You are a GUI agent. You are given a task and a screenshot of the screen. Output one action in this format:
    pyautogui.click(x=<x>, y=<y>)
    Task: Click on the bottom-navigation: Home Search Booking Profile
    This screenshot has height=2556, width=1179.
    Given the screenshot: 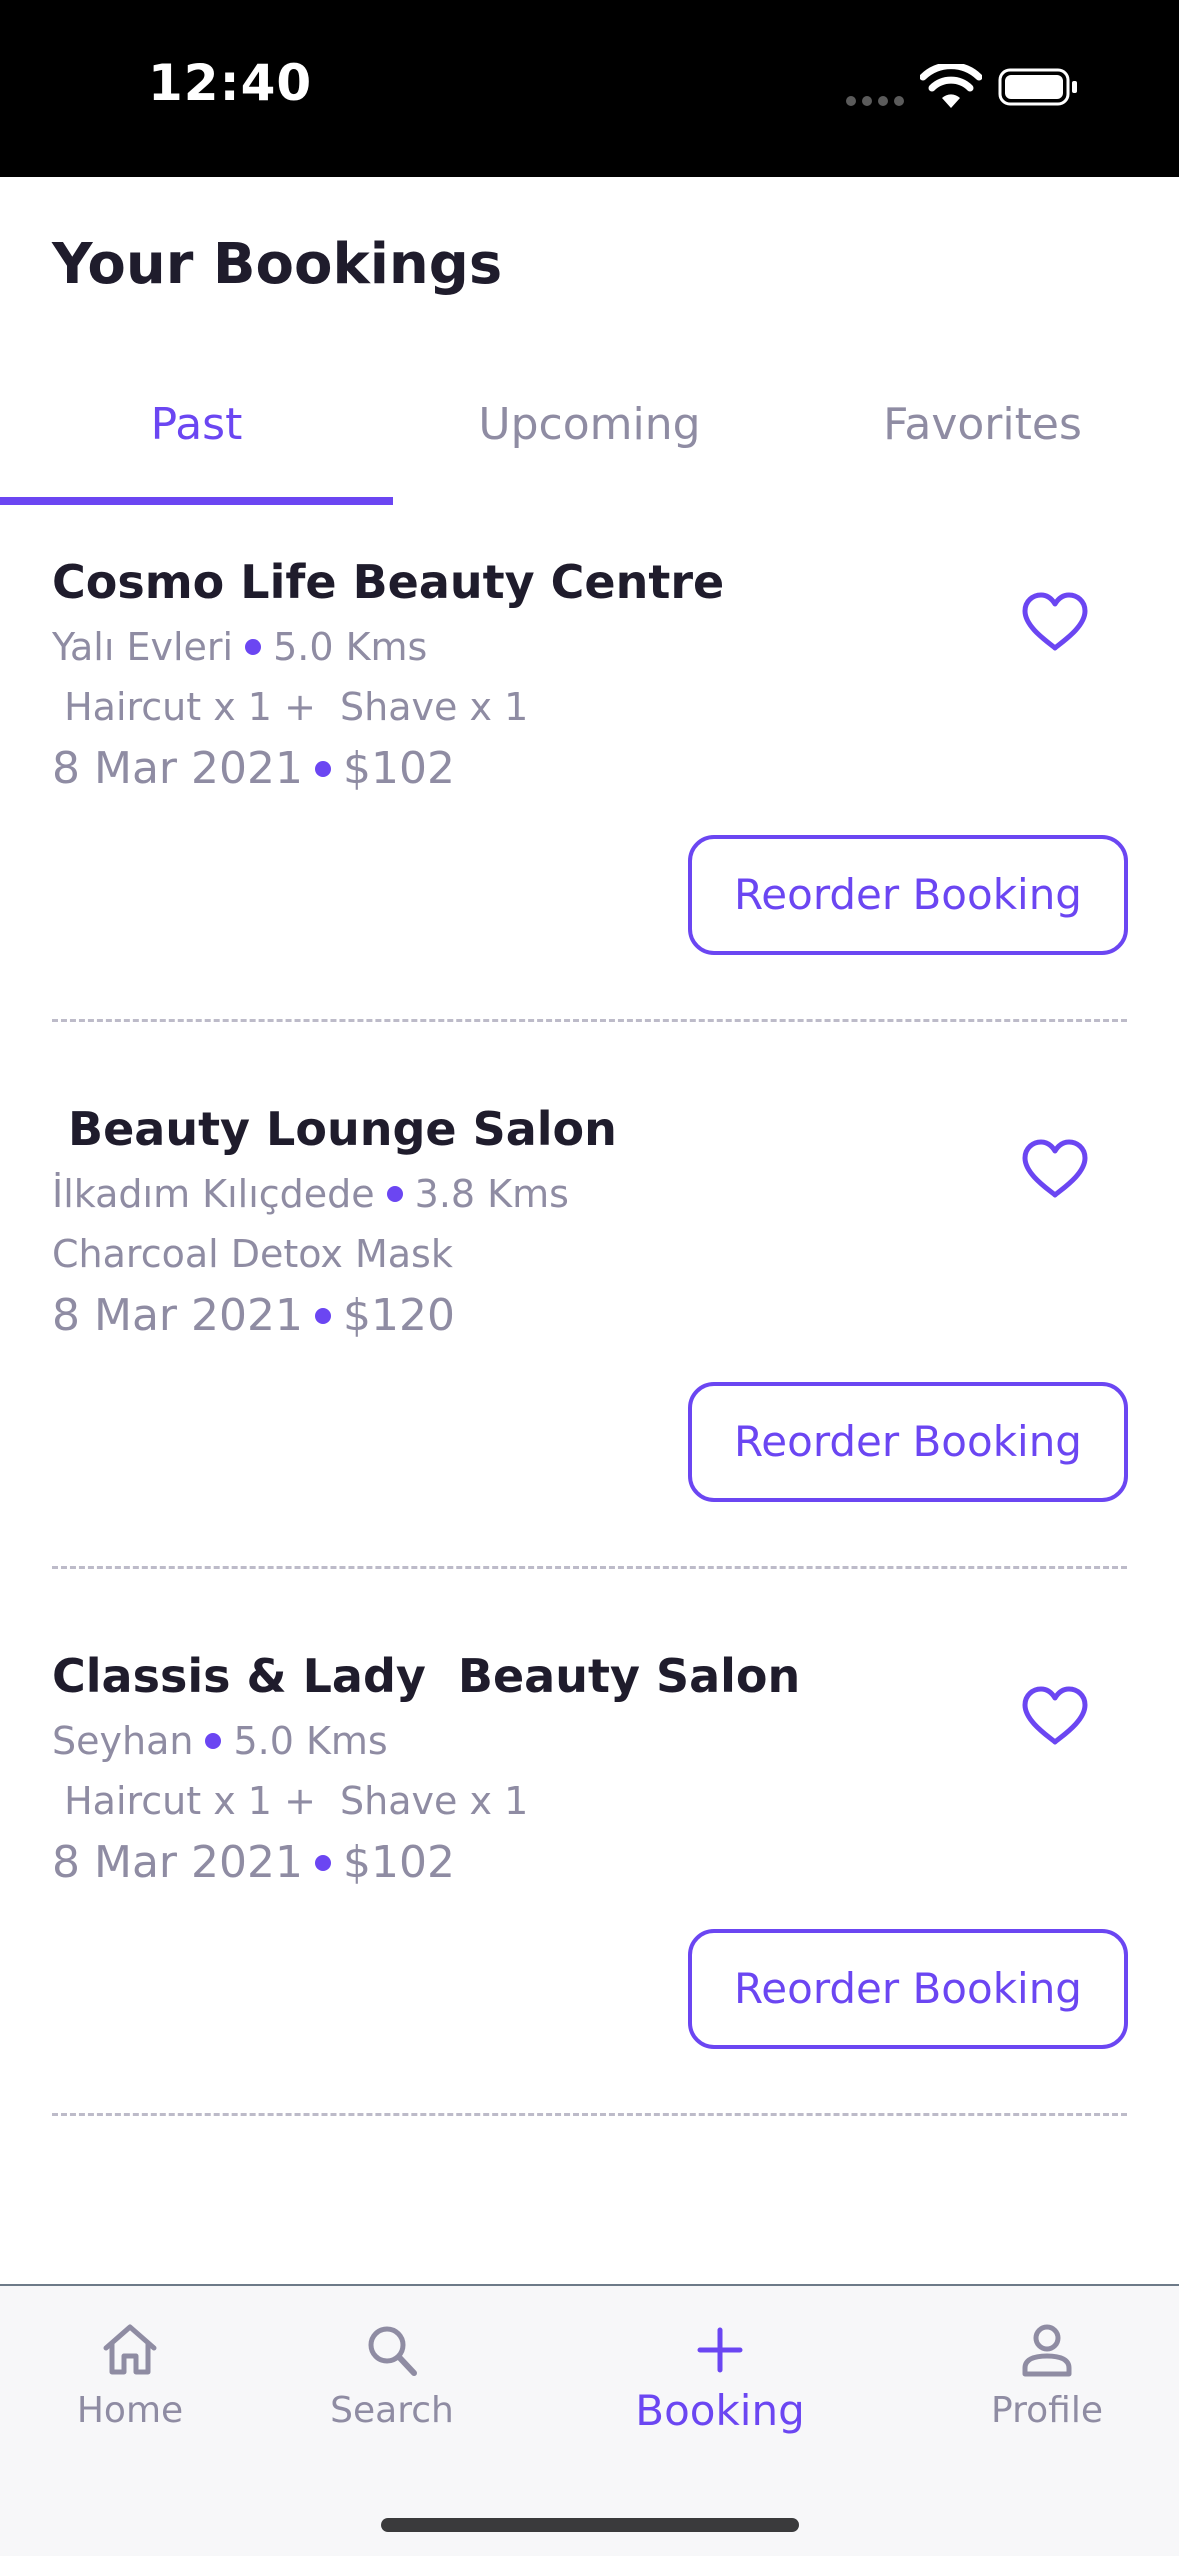 What is the action you would take?
    pyautogui.click(x=589, y=2420)
    